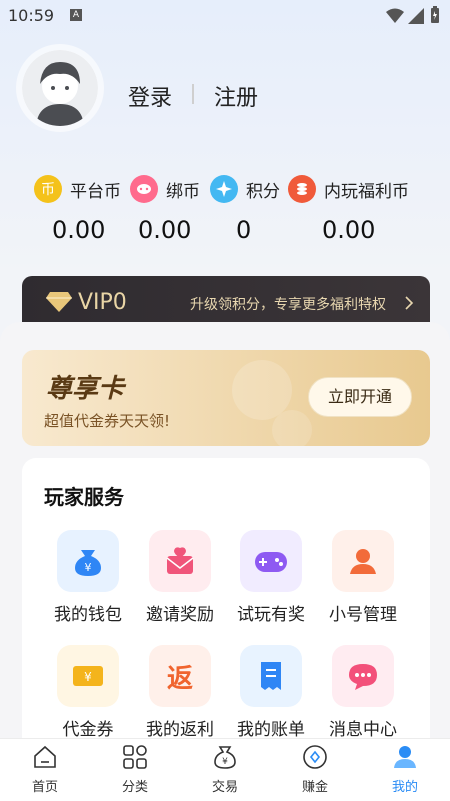 The image size is (450, 801). Describe the element at coordinates (366, 191) in the screenshot. I see `balance-label: 内玩福利币` at that location.